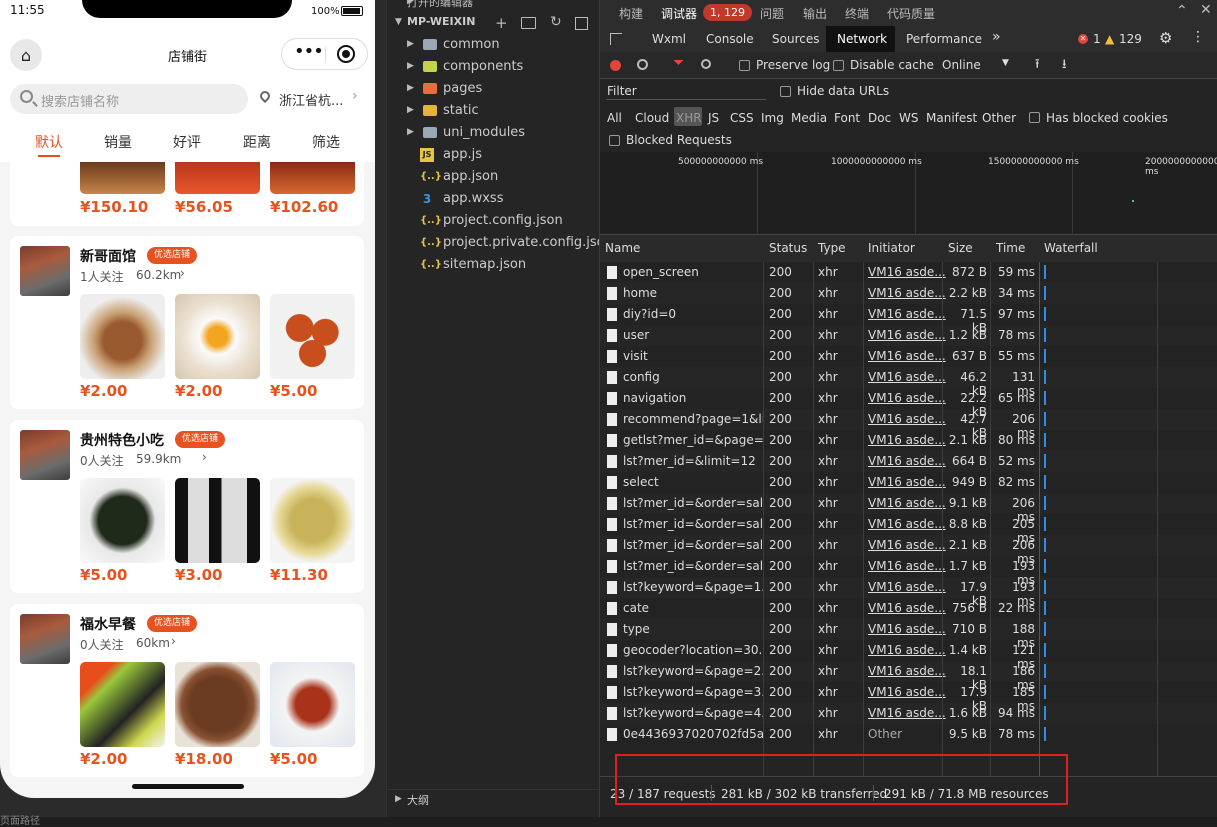 The height and width of the screenshot is (827, 1217). Describe the element at coordinates (122, 440) in the screenshot. I see `store-name: 贵州特色小吃` at that location.